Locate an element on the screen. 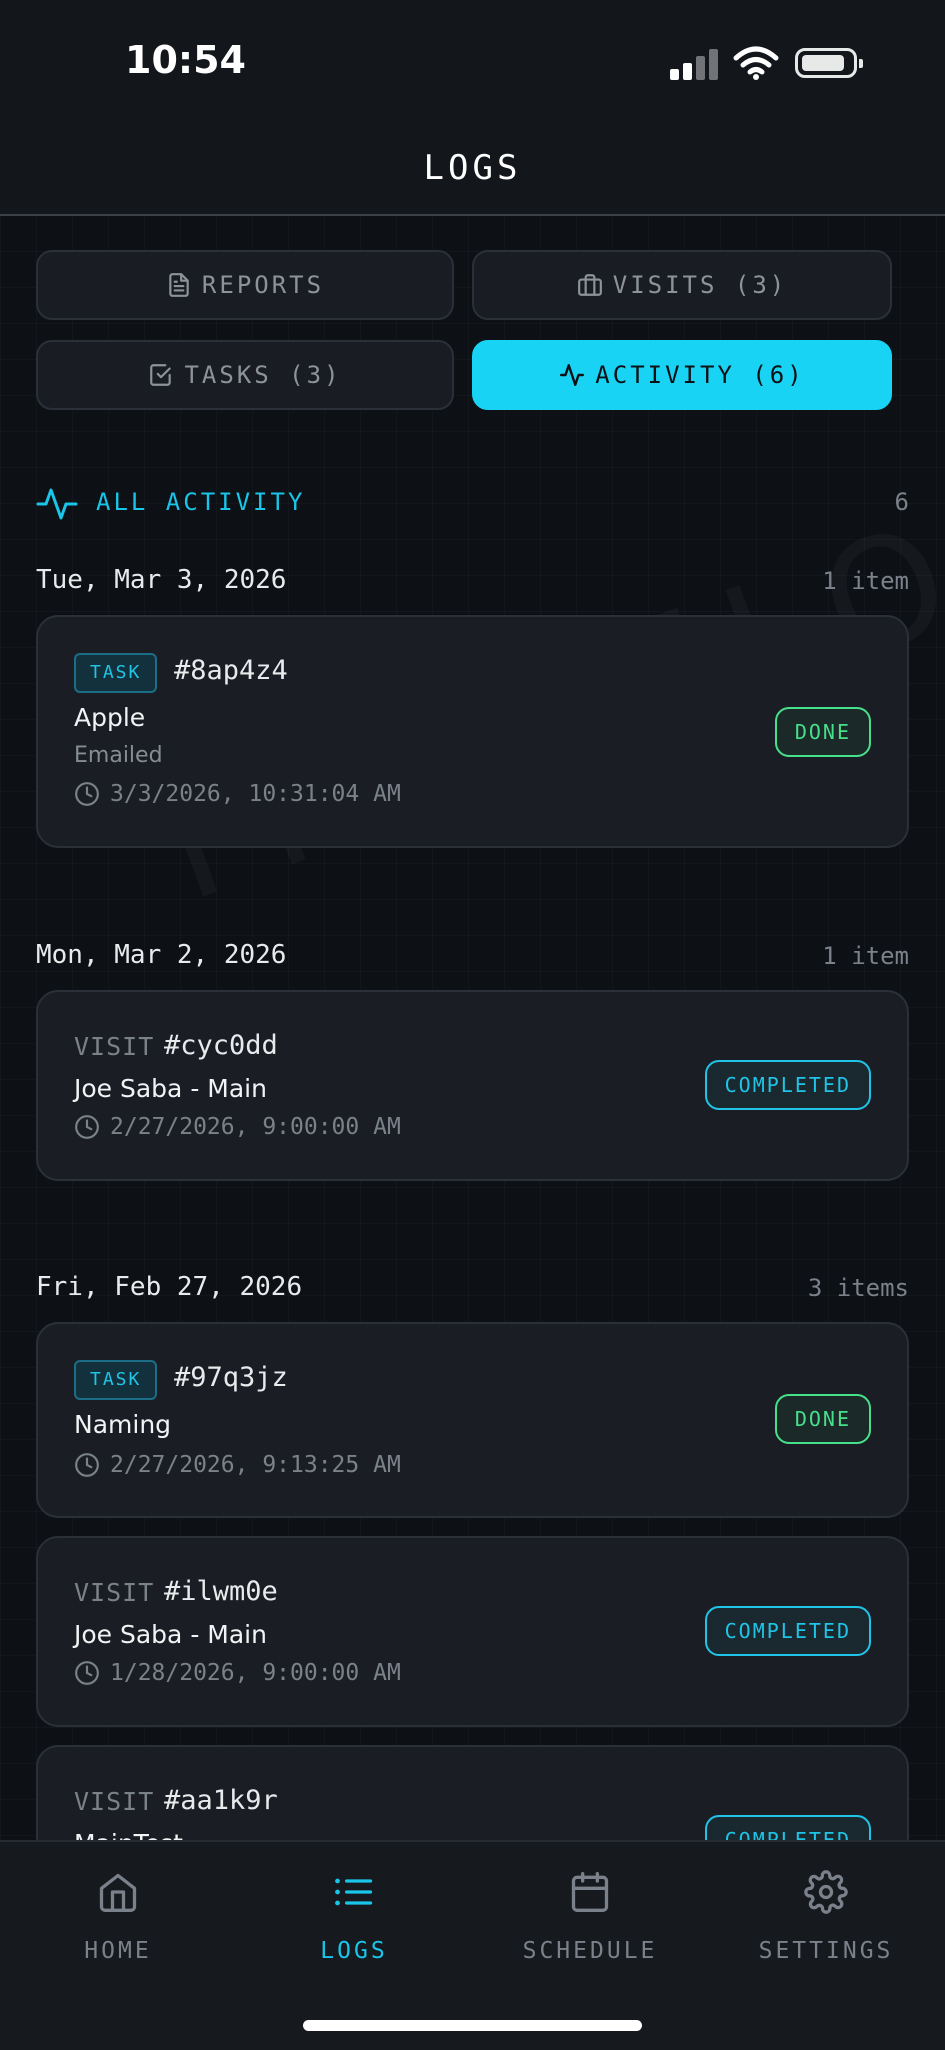 The width and height of the screenshot is (945, 2050). tab-settings-label: SETTINGS is located at coordinates (826, 1951).